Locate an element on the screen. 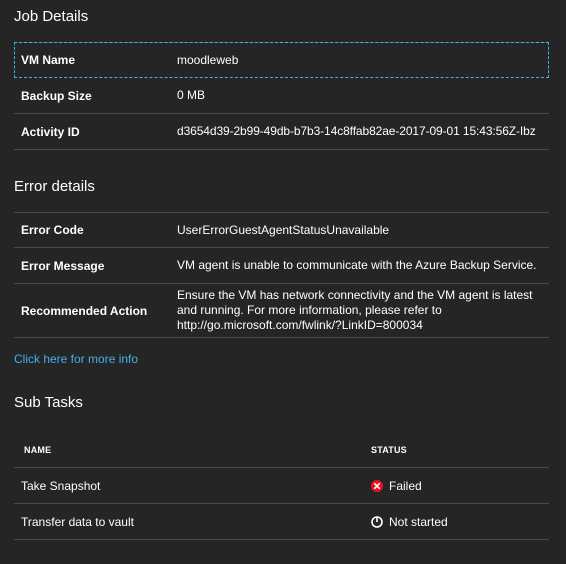 The width and height of the screenshot is (566, 564). error-icon is located at coordinates (377, 485).